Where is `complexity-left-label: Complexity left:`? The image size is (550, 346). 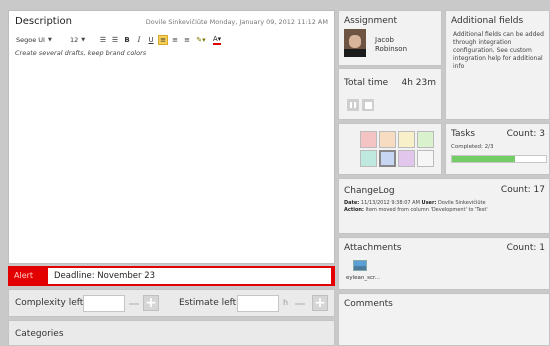 complexity-left-label: Complexity left: is located at coordinates (51, 303).